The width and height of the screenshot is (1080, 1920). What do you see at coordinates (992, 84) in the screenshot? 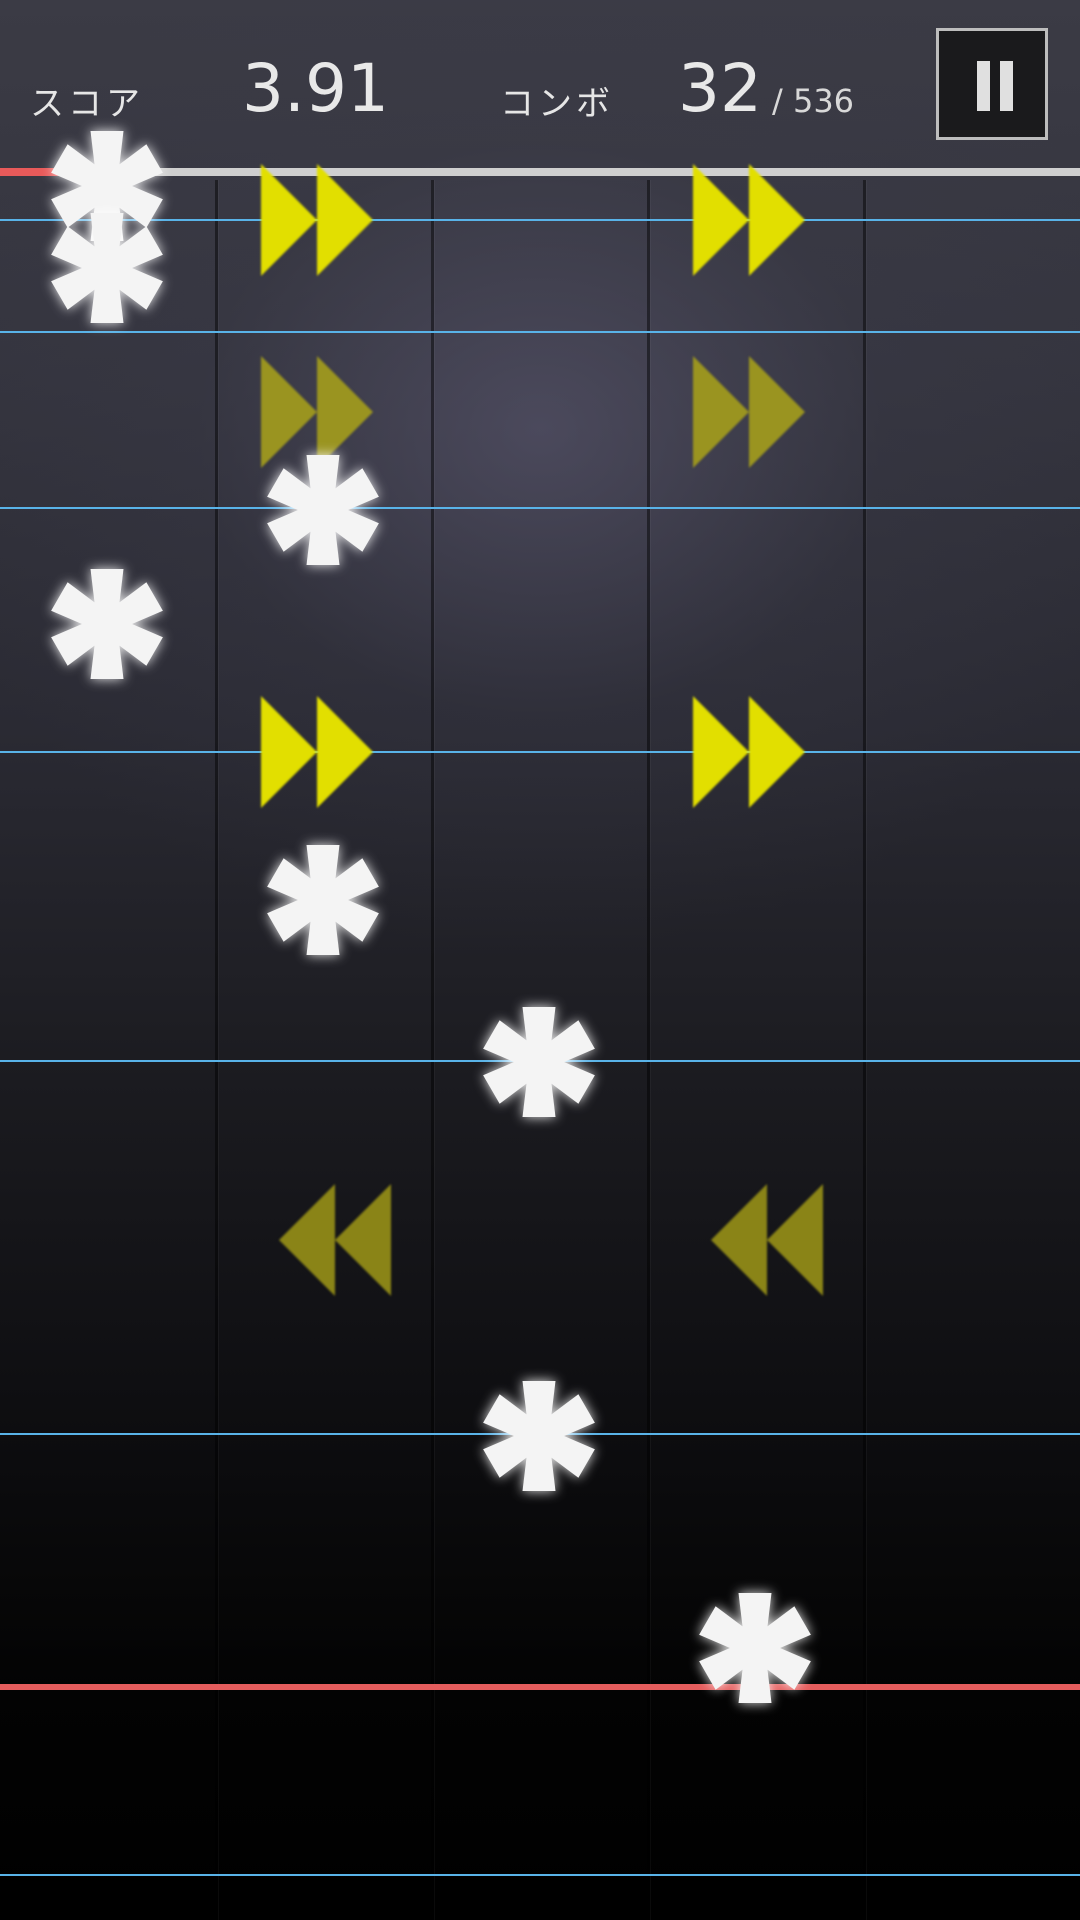
I see `pause-button` at bounding box center [992, 84].